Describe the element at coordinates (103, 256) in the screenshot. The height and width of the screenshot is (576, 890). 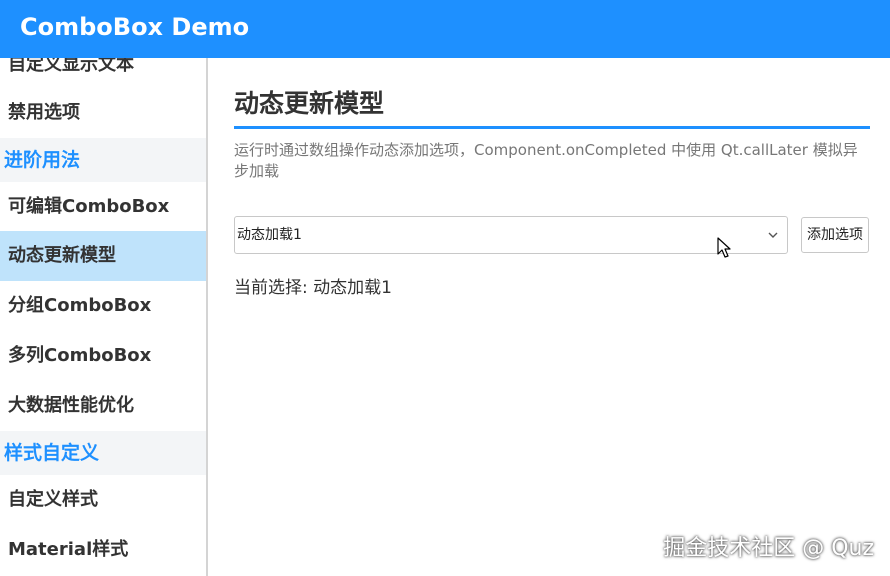
I see `sidebar-item-dynamic-model: 动态更新模型` at that location.